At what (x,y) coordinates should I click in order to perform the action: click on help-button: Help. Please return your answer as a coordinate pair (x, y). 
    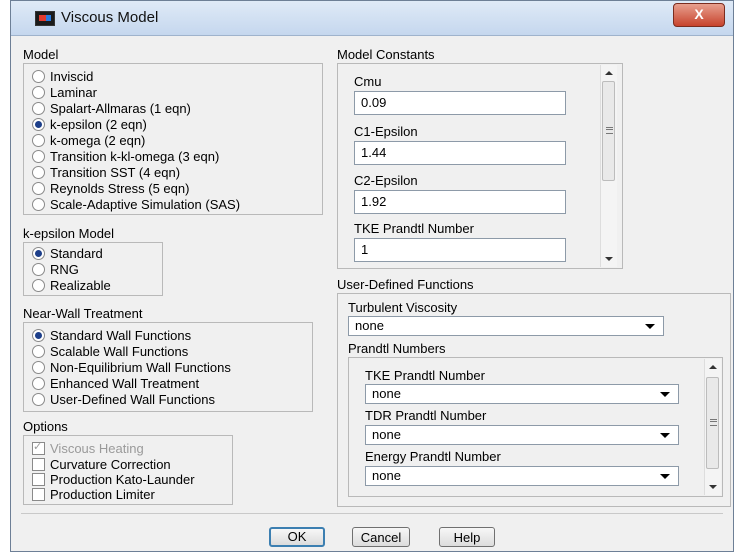
    Looking at the image, I should click on (467, 537).